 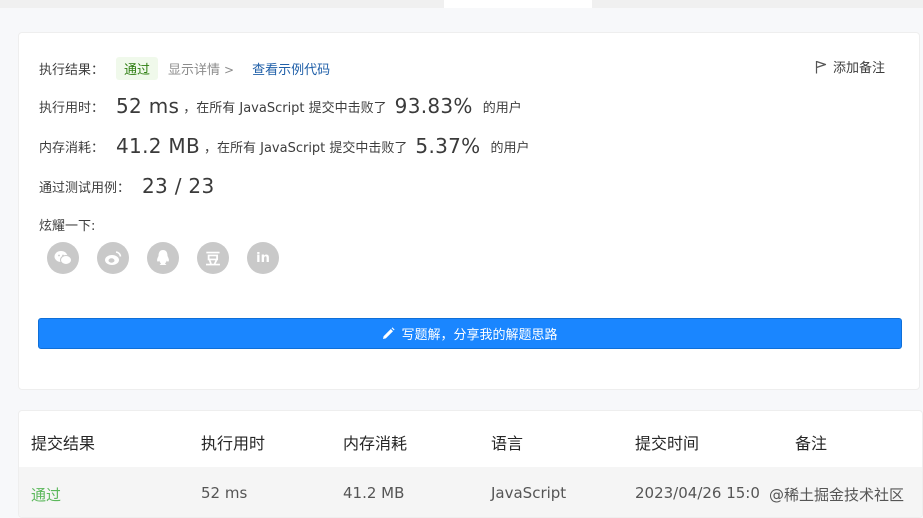 I want to click on row-result-link: 通过, so click(x=46, y=494).